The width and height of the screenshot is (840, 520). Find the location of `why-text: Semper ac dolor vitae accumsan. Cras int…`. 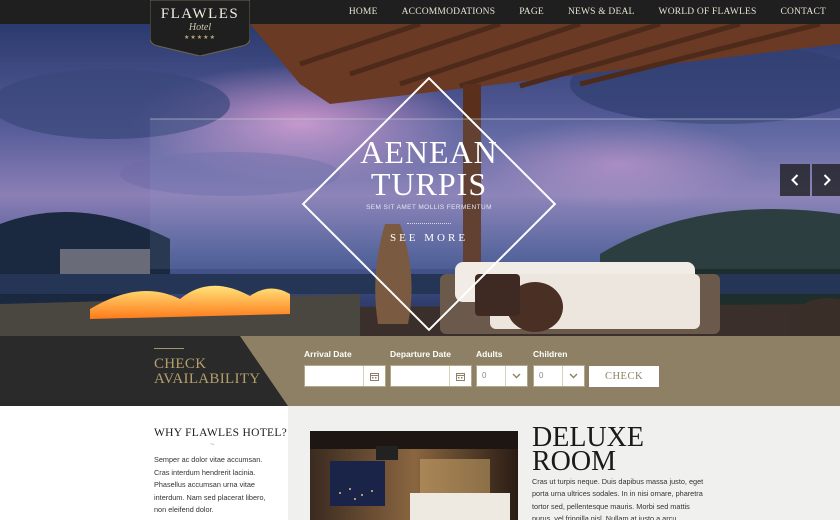

why-text: Semper ac dolor vitae accumsan. Cras int… is located at coordinates (210, 484).